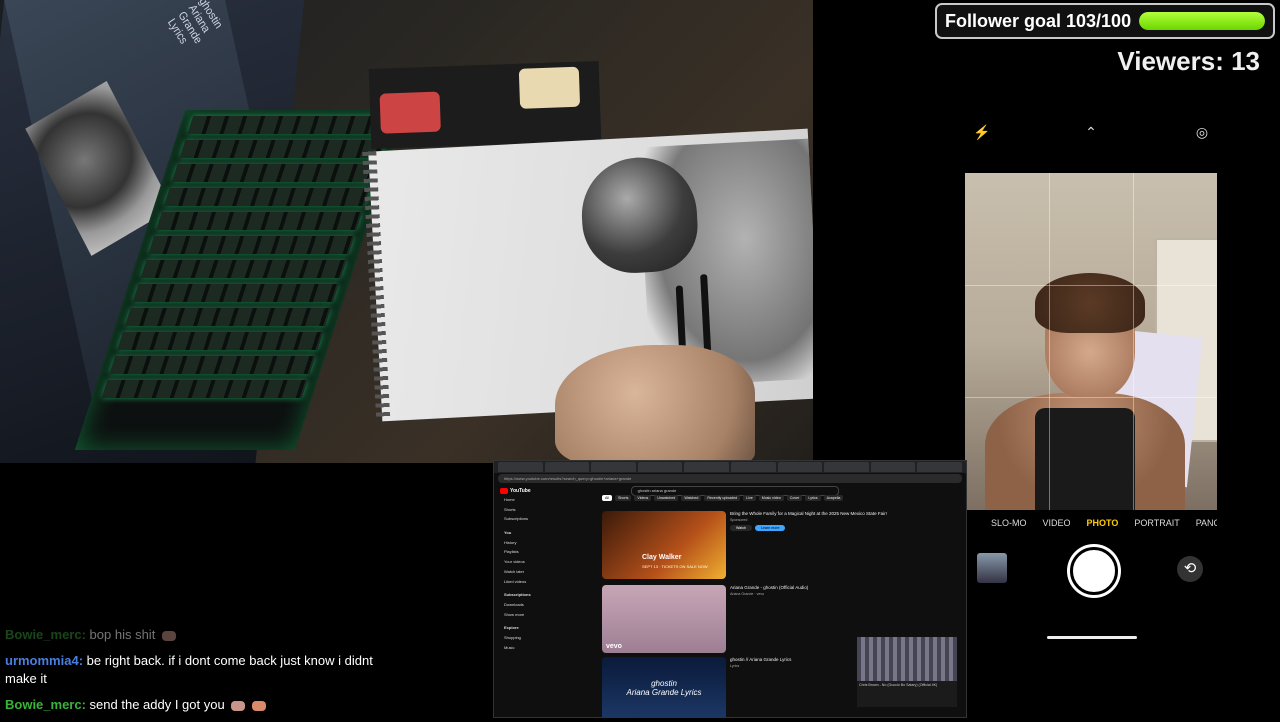  Describe the element at coordinates (666, 498) in the screenshot. I see `chip: Unwatched` at that location.